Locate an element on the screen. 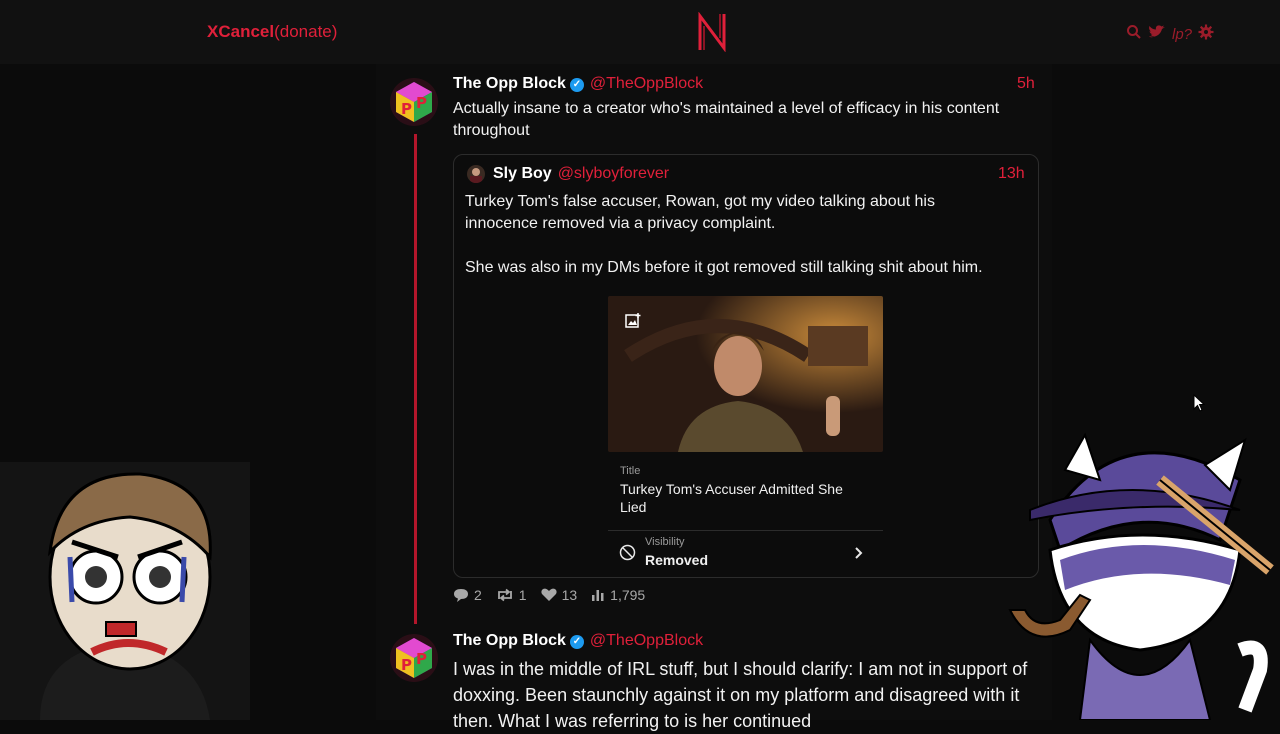 The image size is (1280, 734). donate-link: (donate) is located at coordinates (305, 31).